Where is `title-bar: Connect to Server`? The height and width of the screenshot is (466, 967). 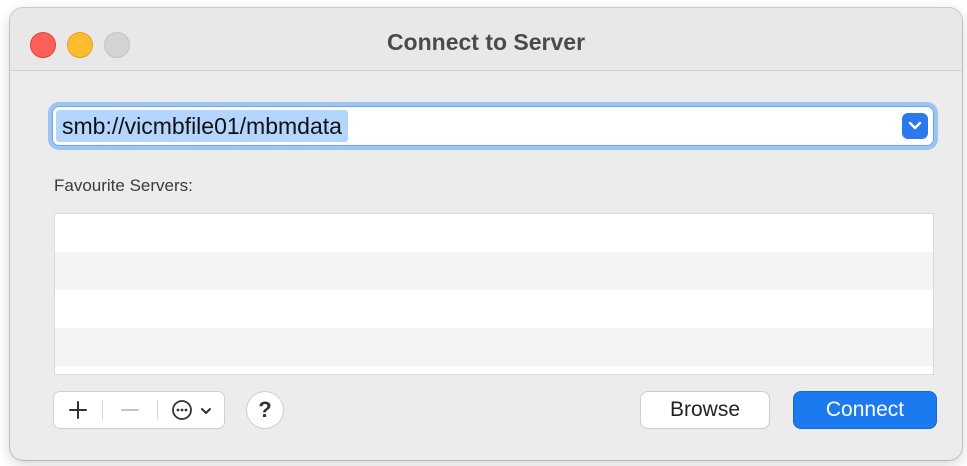 title-bar: Connect to Server is located at coordinates (486, 39).